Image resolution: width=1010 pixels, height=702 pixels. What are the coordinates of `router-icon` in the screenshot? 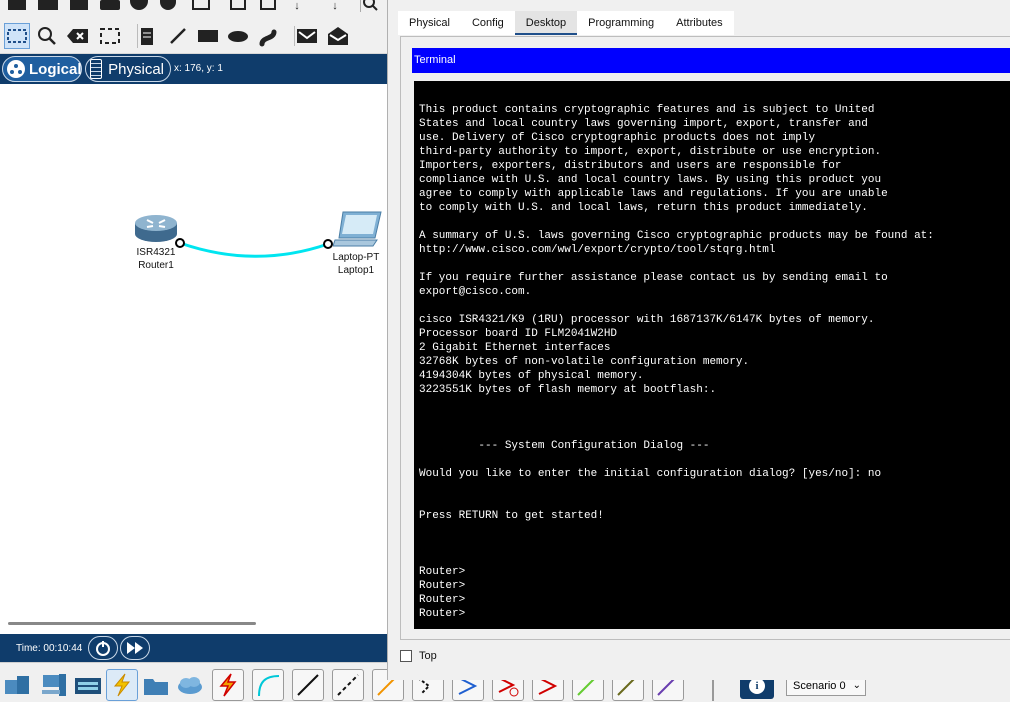 It's located at (156, 228).